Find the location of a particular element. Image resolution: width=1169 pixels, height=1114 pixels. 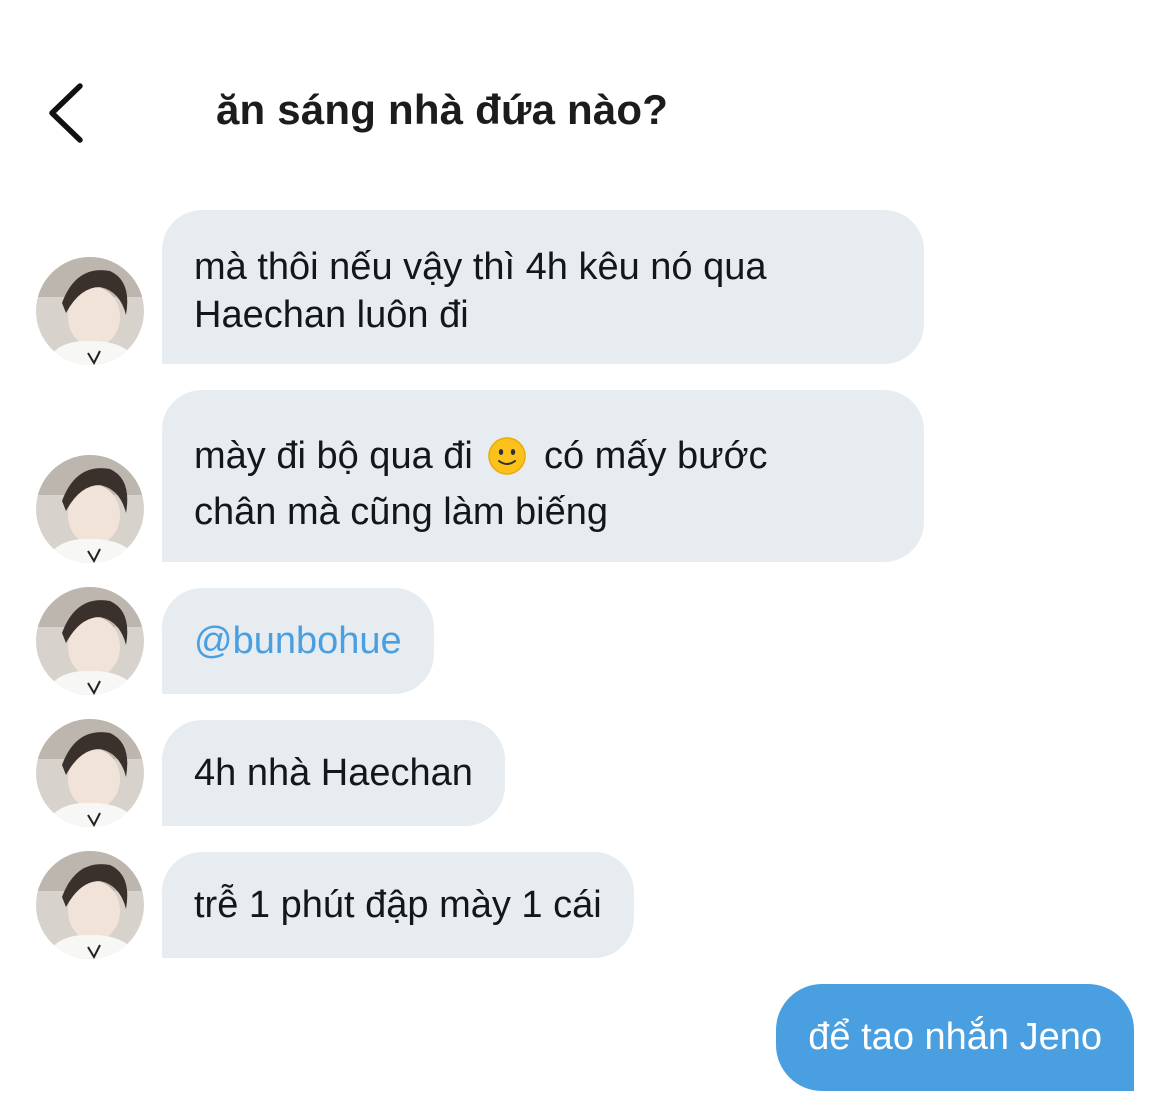

message-text: mà thôi nếu vậy thì 4h kêu nó qua is located at coordinates (480, 267).